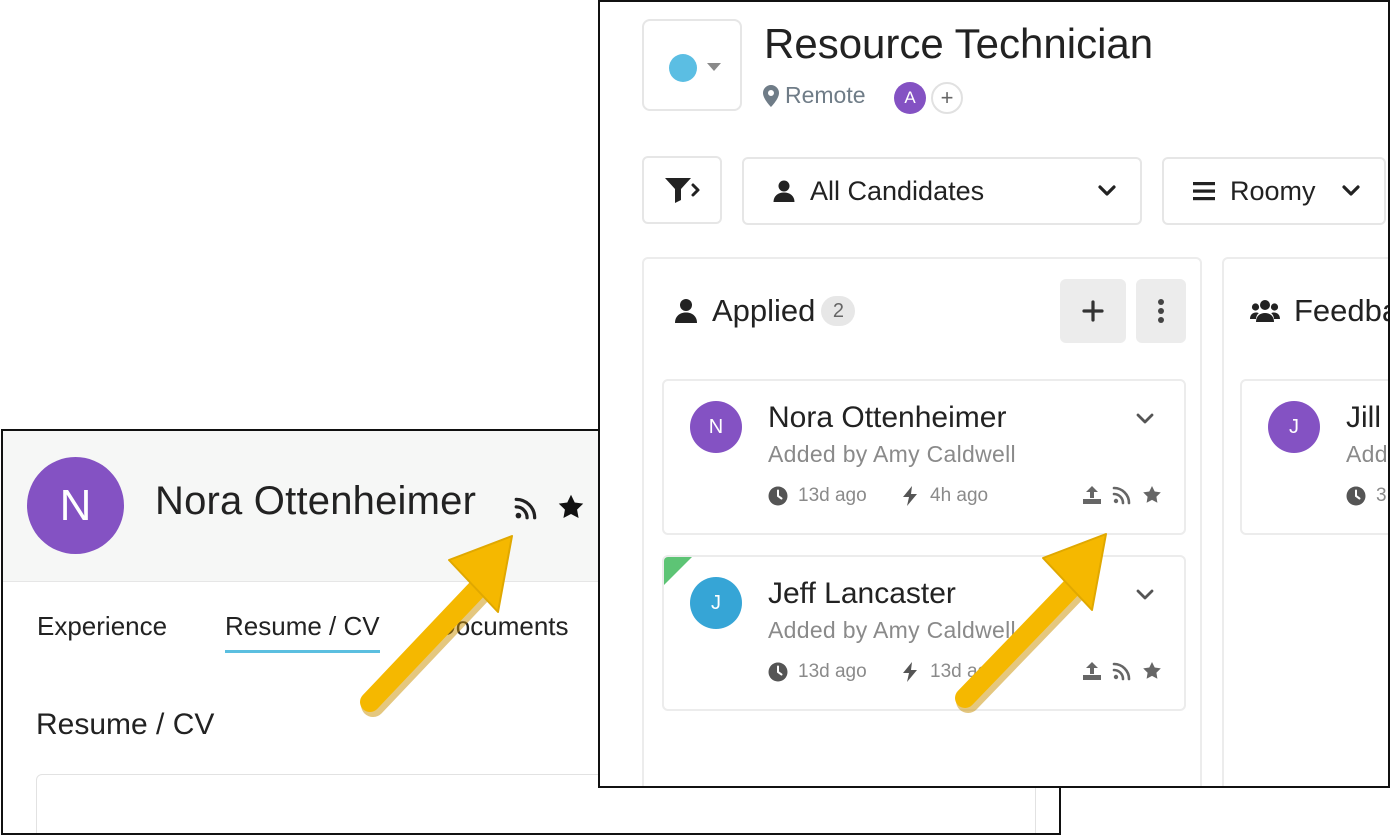  What do you see at coordinates (503, 626) in the screenshot?
I see `tab-documents: Documents` at bounding box center [503, 626].